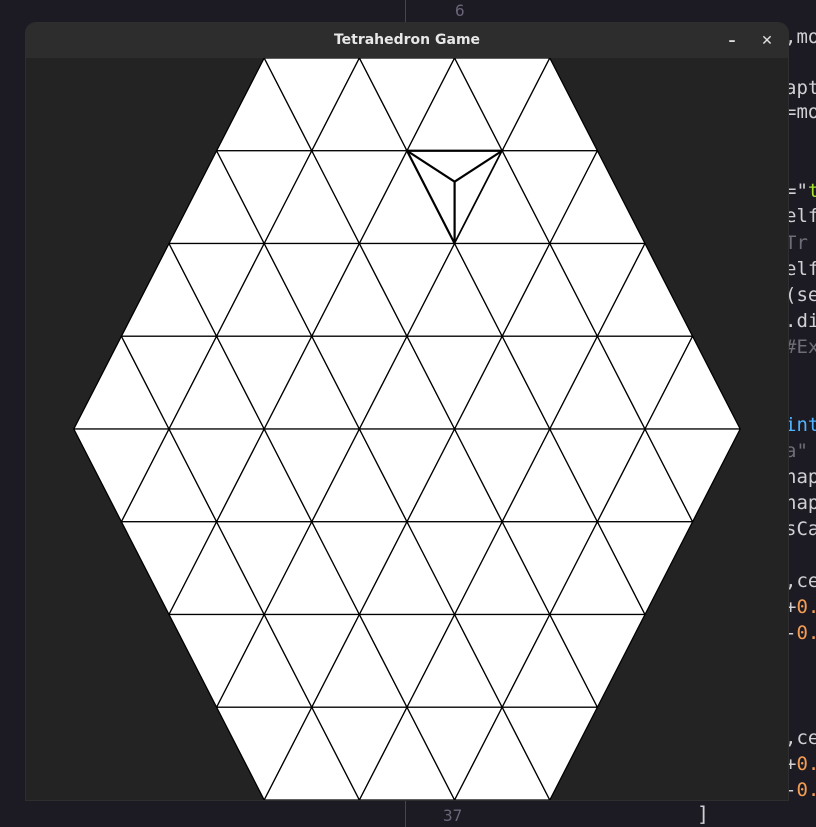 The width and height of the screenshot is (816, 827). I want to click on code-fragment: (se, so click(800, 295).